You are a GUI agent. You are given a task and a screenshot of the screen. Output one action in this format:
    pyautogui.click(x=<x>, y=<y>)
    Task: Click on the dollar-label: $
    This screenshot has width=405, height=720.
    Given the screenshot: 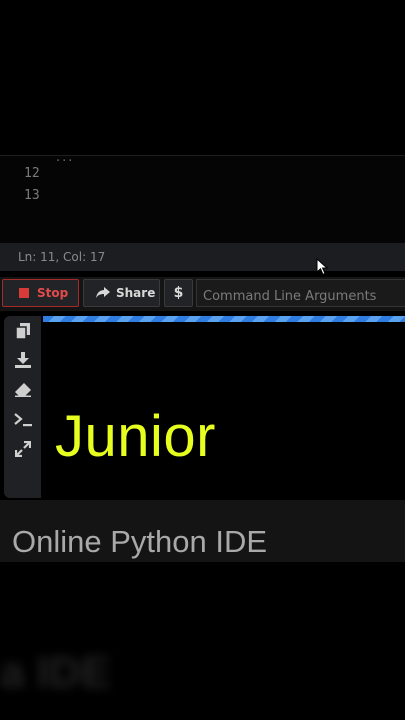 What is the action you would take?
    pyautogui.click(x=178, y=293)
    